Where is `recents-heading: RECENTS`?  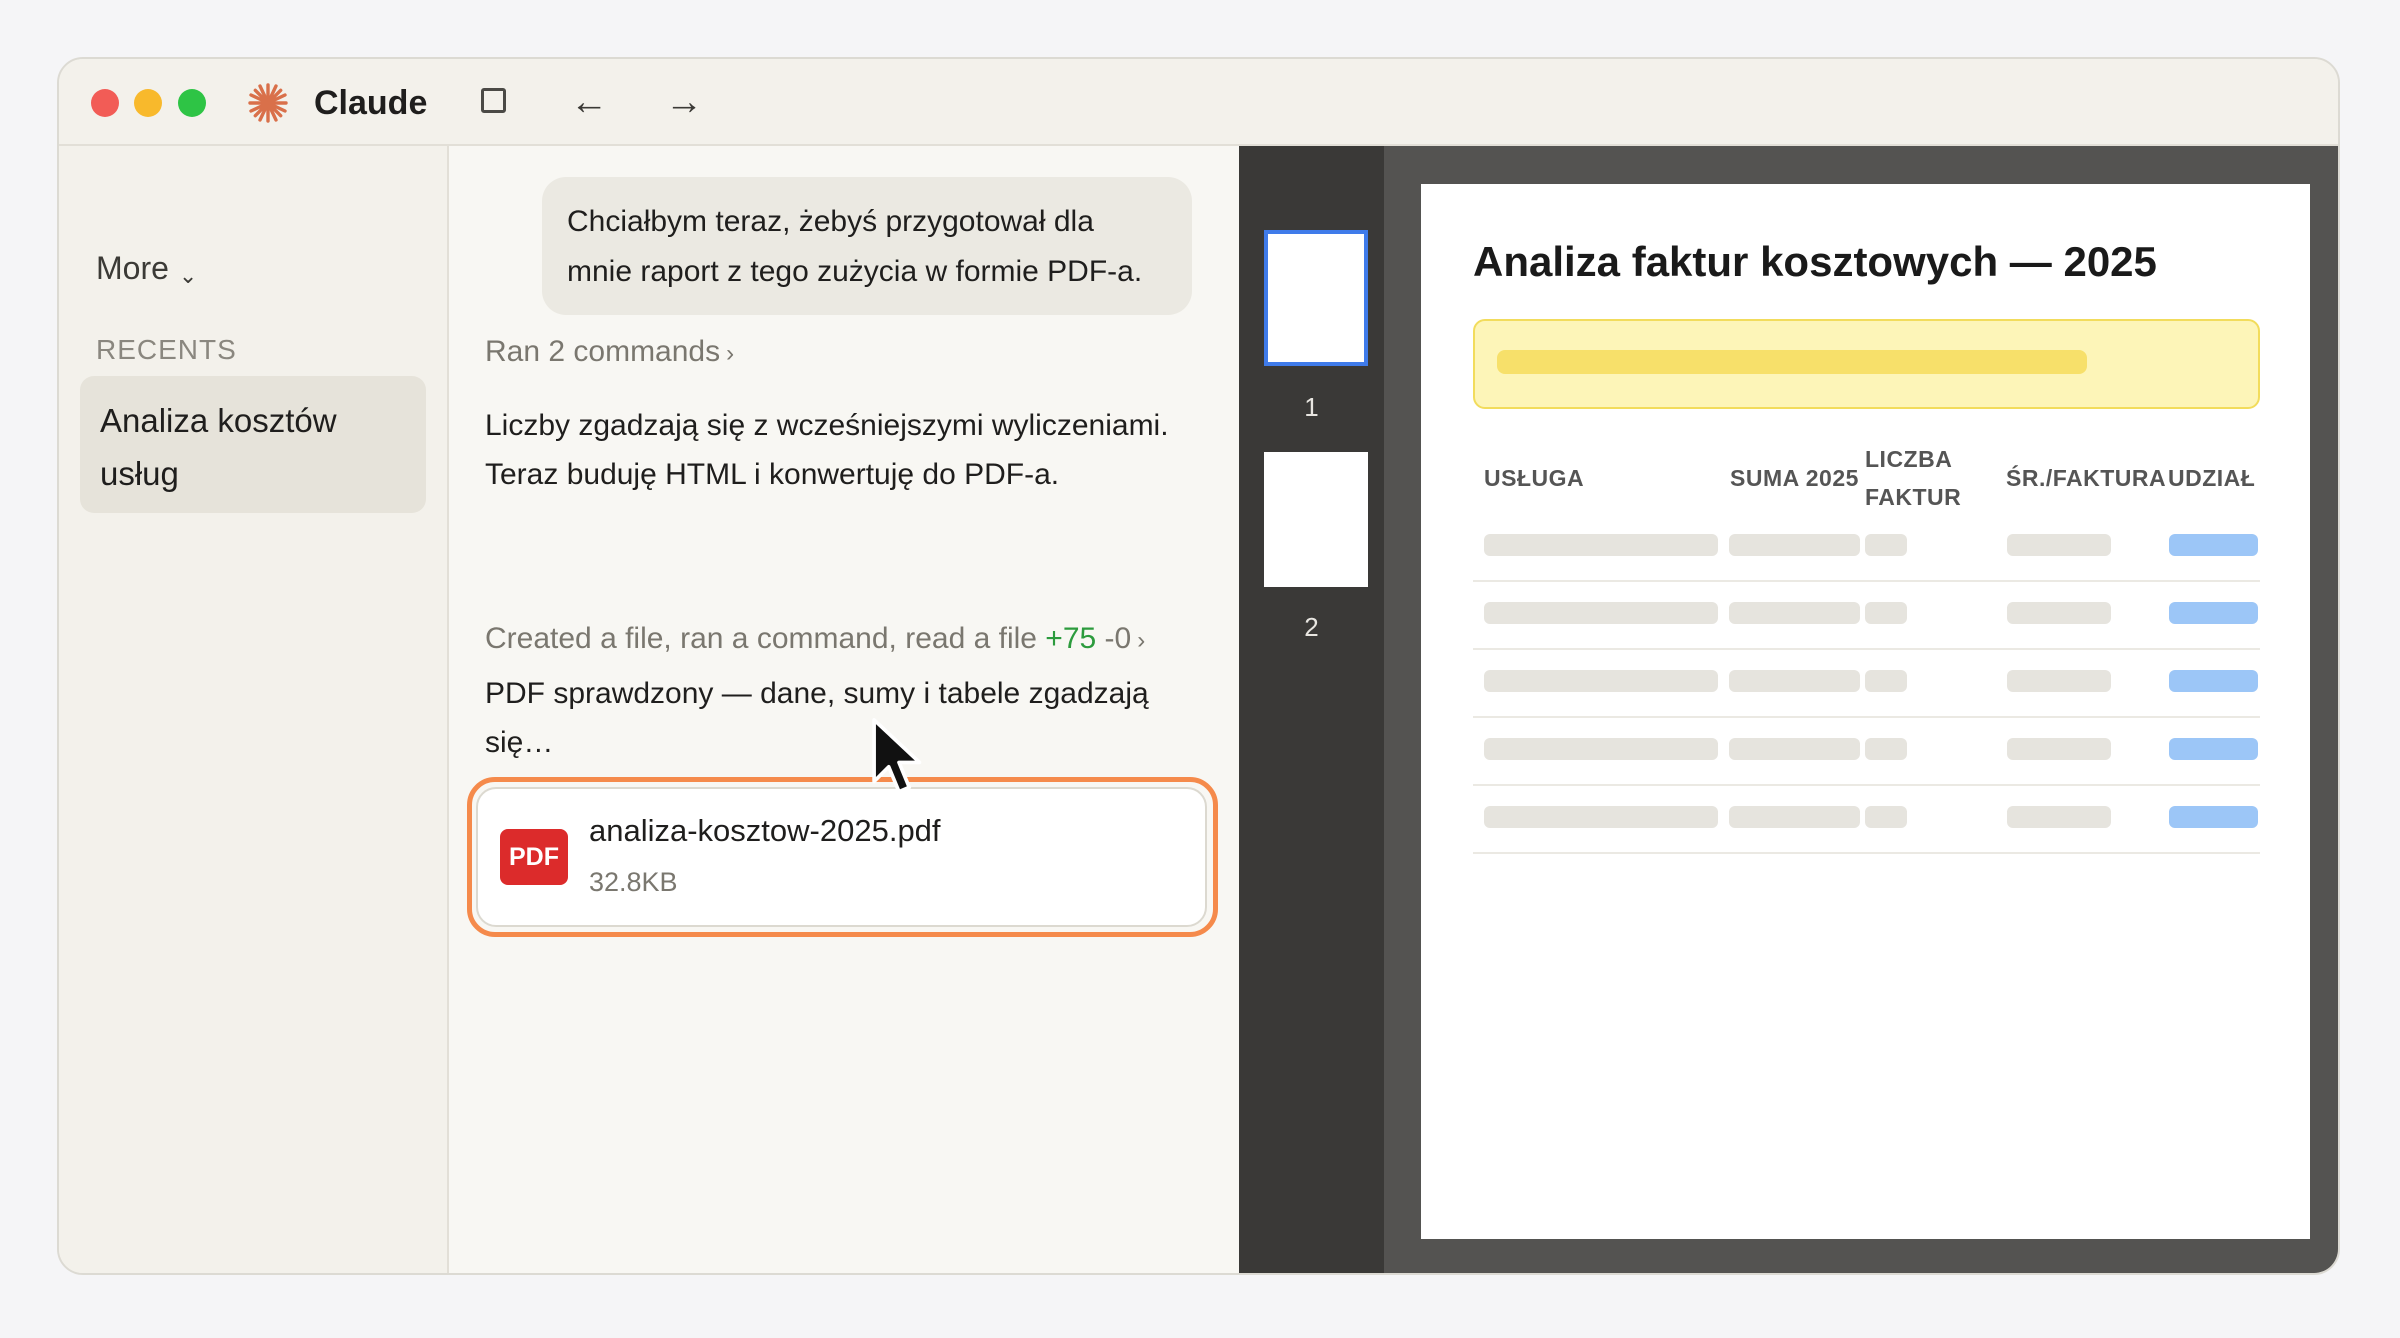
recents-heading: RECENTS is located at coordinates (166, 349).